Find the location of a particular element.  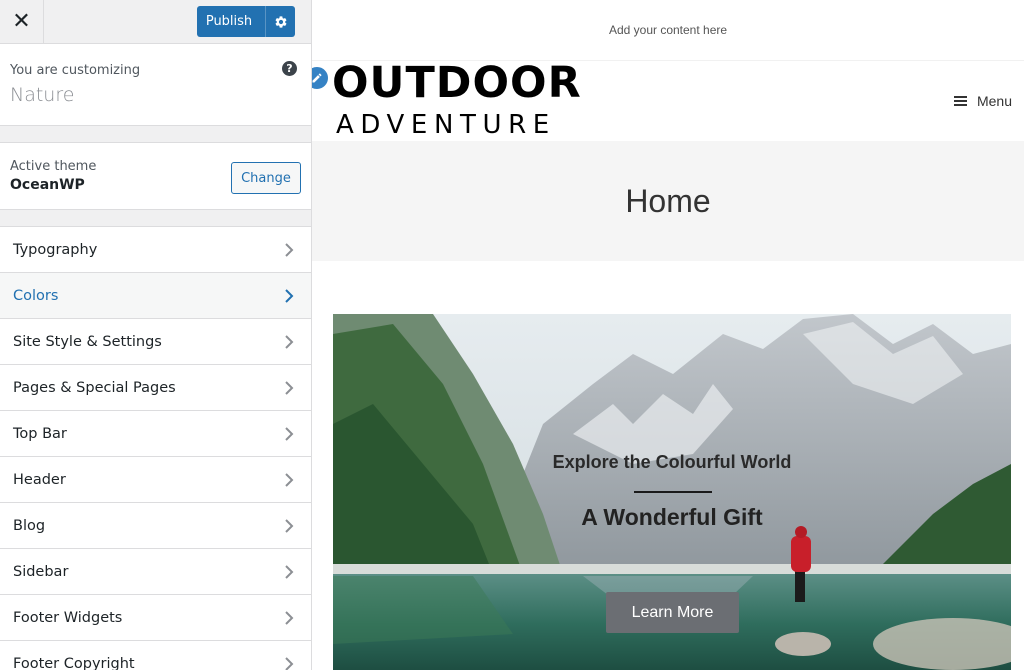

section-item: Blog is located at coordinates (155, 526).